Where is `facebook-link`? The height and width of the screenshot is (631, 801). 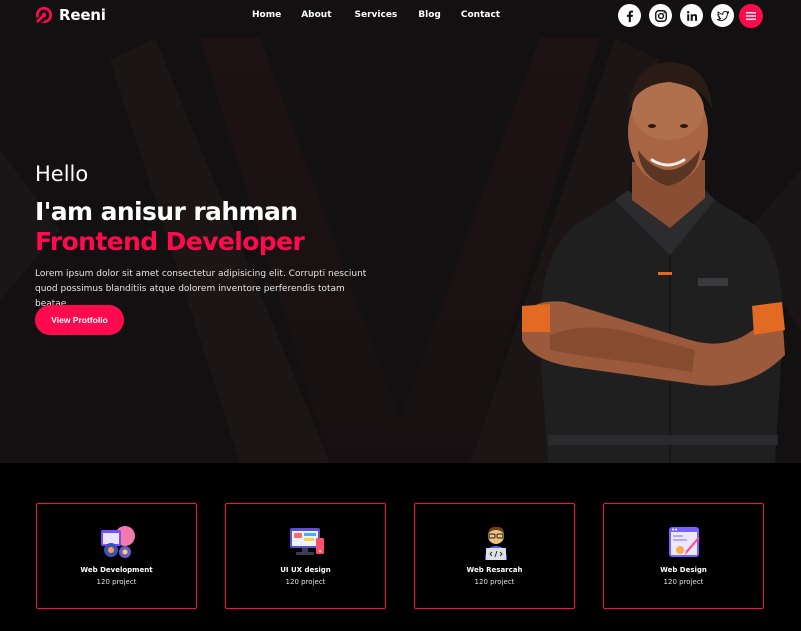 facebook-link is located at coordinates (629, 15).